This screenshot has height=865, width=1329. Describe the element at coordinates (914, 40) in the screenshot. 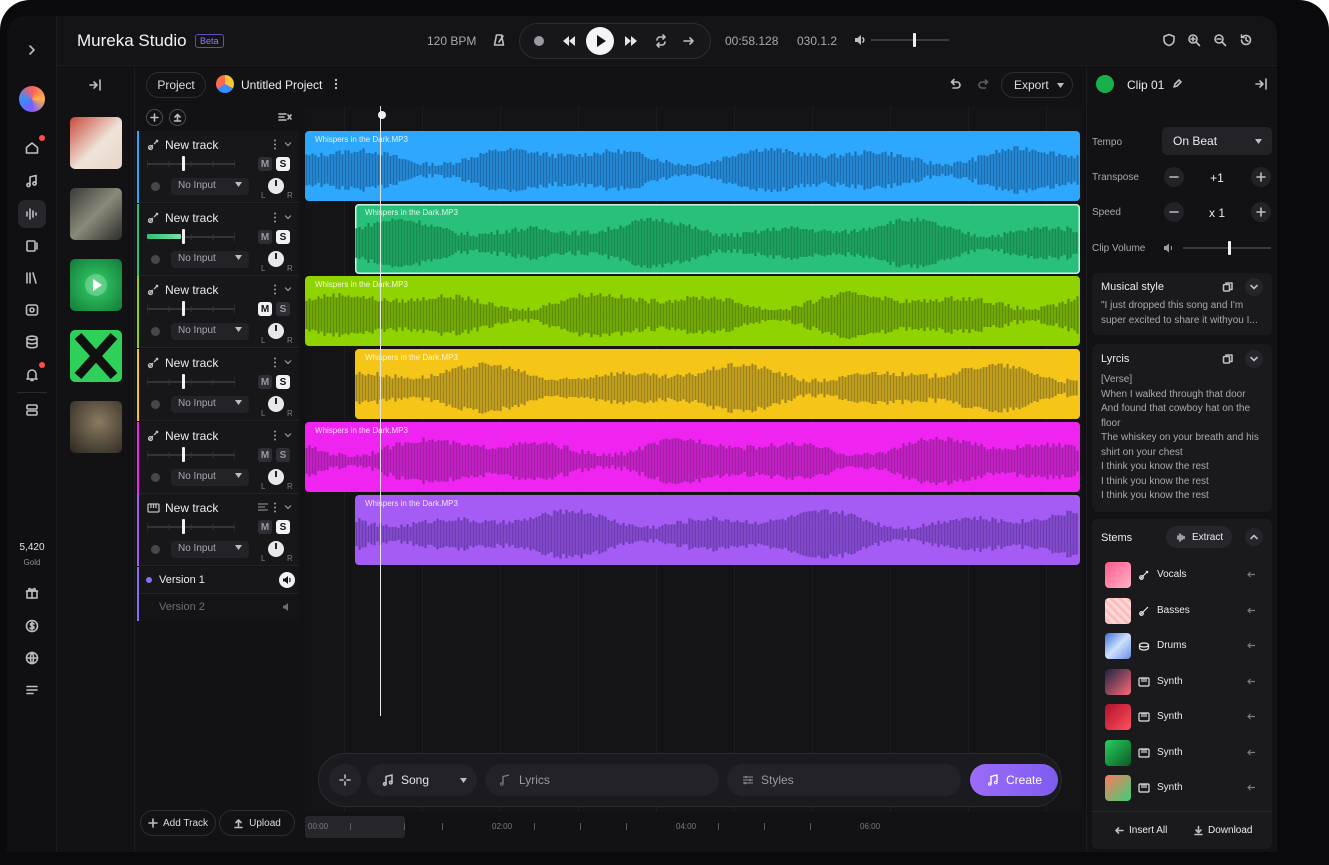

I see `master-volume-handle` at that location.